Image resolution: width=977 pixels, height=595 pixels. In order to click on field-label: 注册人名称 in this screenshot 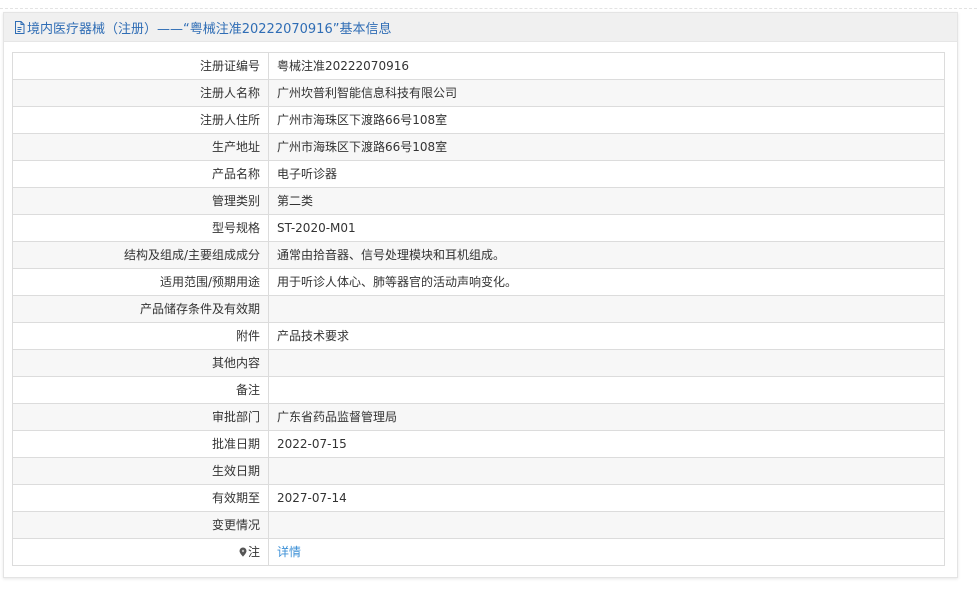, I will do `click(140, 93)`.